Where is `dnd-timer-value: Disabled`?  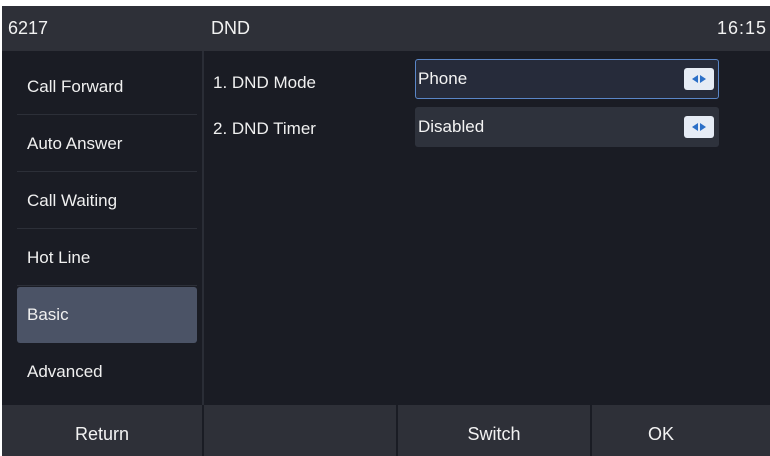 dnd-timer-value: Disabled is located at coordinates (451, 126).